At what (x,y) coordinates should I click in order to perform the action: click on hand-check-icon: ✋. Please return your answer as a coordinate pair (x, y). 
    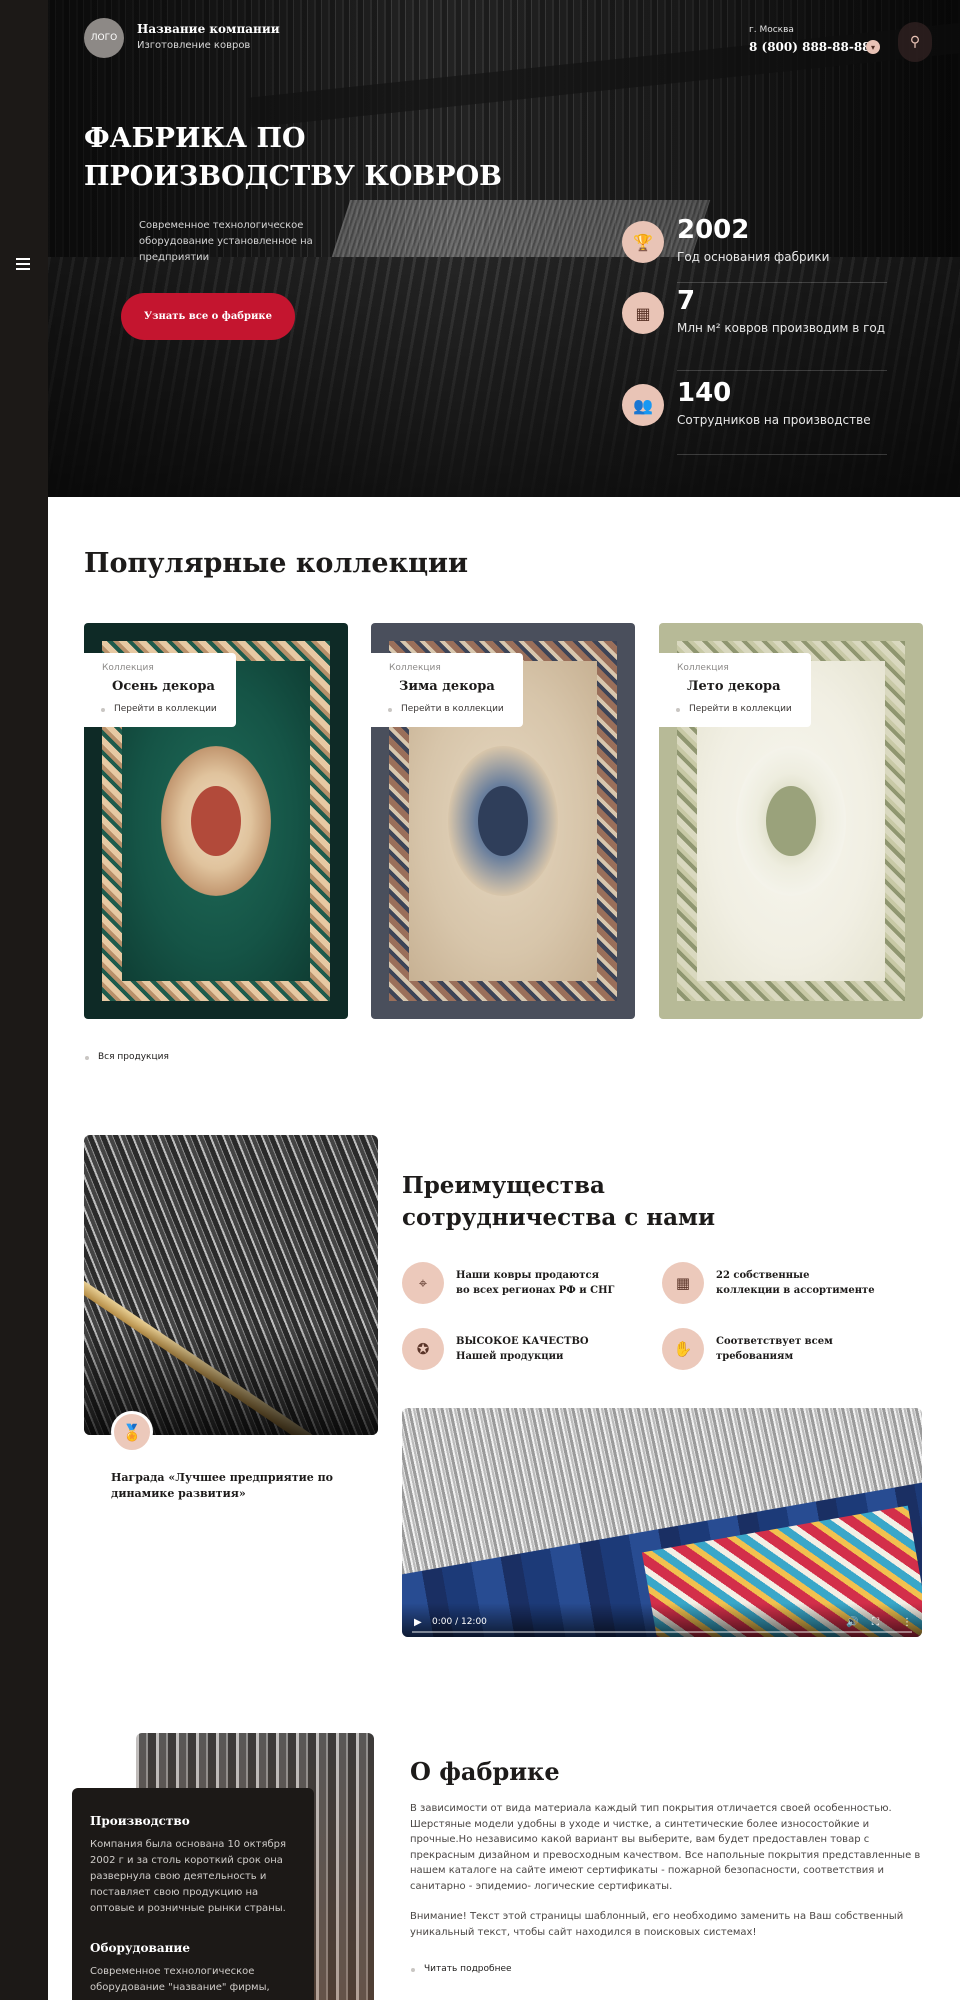
    Looking at the image, I should click on (683, 1349).